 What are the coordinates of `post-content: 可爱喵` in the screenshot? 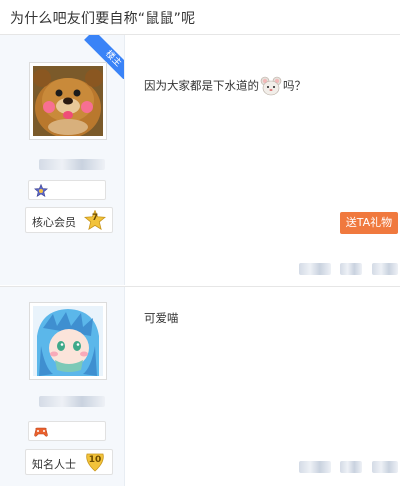 It's located at (161, 318).